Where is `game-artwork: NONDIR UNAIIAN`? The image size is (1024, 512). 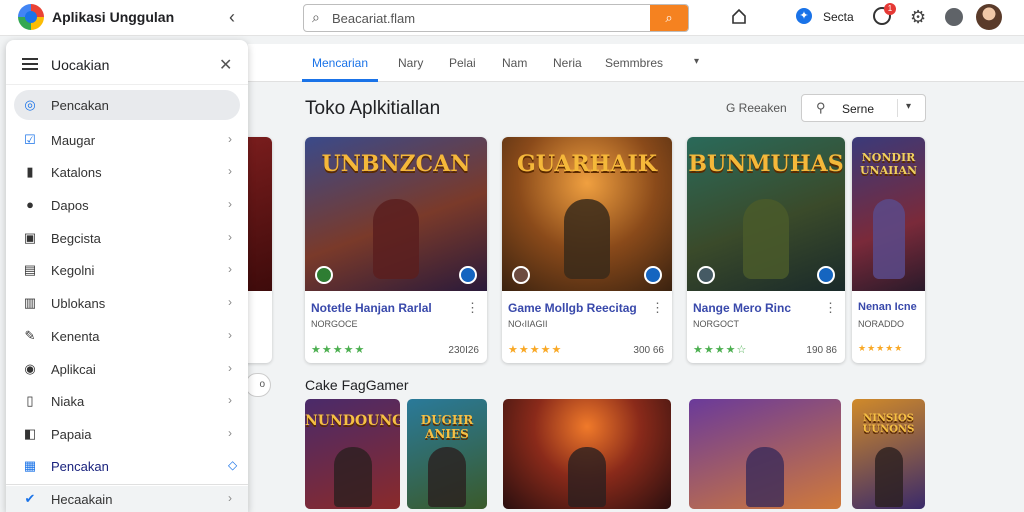 game-artwork: NONDIR UNAIIAN is located at coordinates (888, 214).